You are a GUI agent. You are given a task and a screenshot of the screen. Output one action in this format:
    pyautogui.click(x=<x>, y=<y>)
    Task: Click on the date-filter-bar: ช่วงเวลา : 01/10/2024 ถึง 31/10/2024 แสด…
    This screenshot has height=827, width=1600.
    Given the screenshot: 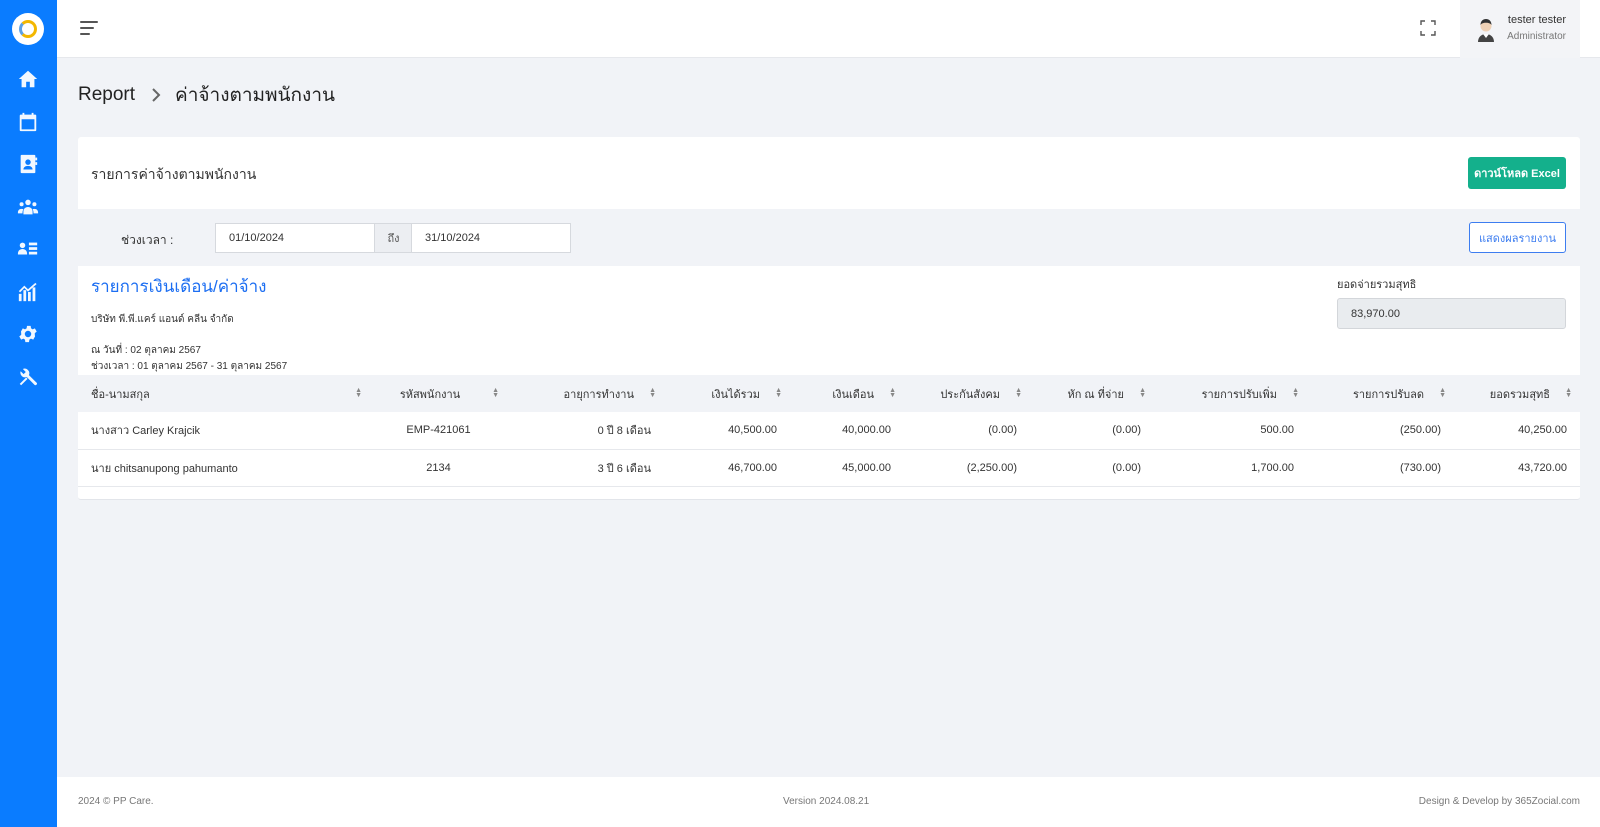 What is the action you would take?
    pyautogui.click(x=829, y=237)
    